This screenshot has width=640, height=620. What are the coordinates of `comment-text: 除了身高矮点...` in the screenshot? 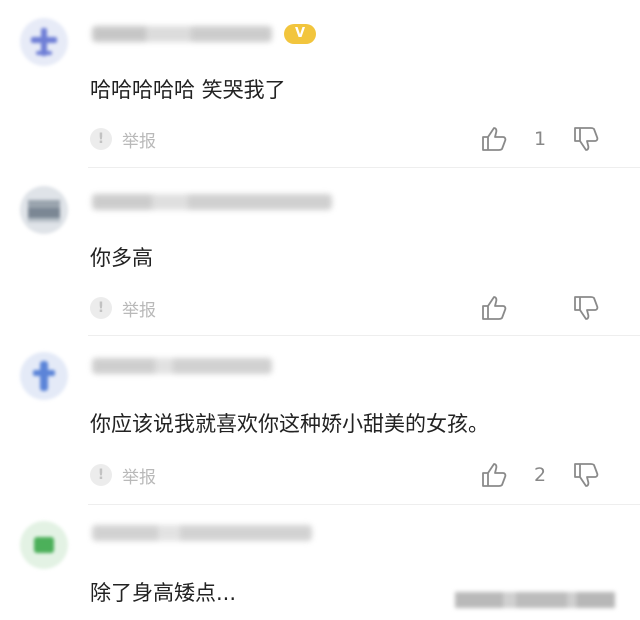 It's located at (163, 593).